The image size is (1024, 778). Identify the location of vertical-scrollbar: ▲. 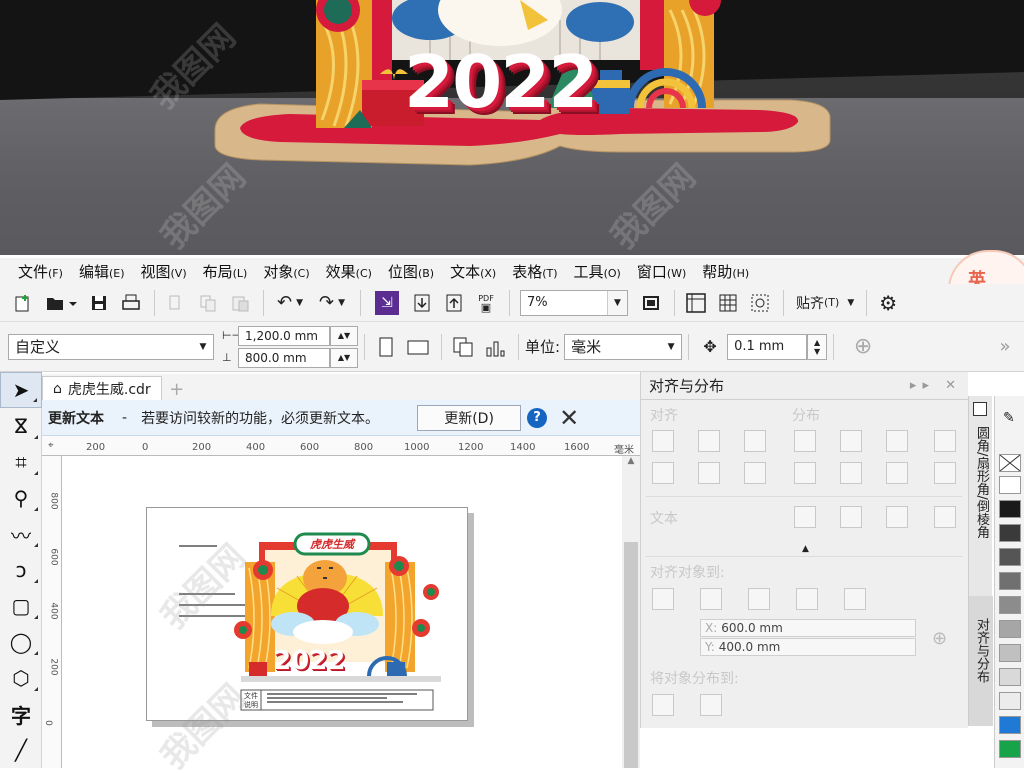
(631, 612).